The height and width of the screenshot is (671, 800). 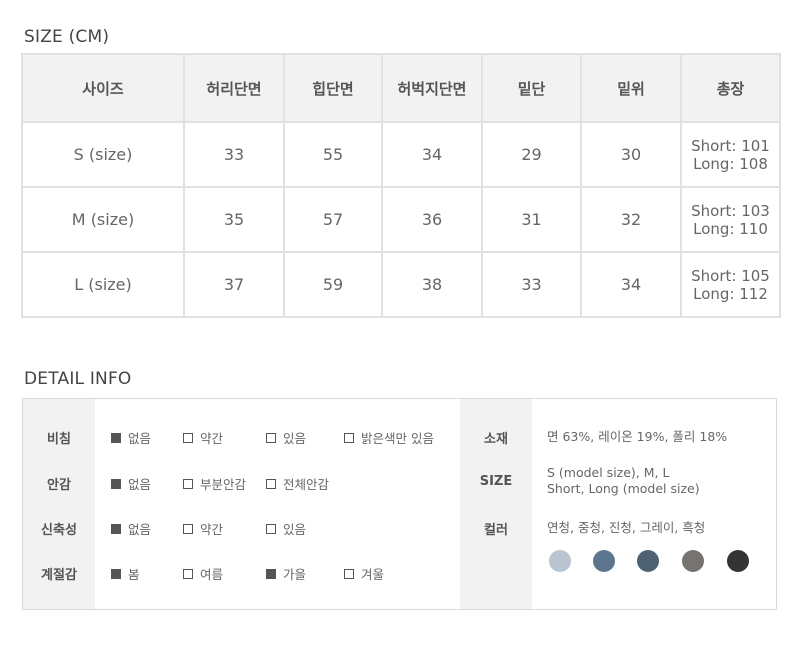 I want to click on season-option-winter: 겨울, so click(x=364, y=573).